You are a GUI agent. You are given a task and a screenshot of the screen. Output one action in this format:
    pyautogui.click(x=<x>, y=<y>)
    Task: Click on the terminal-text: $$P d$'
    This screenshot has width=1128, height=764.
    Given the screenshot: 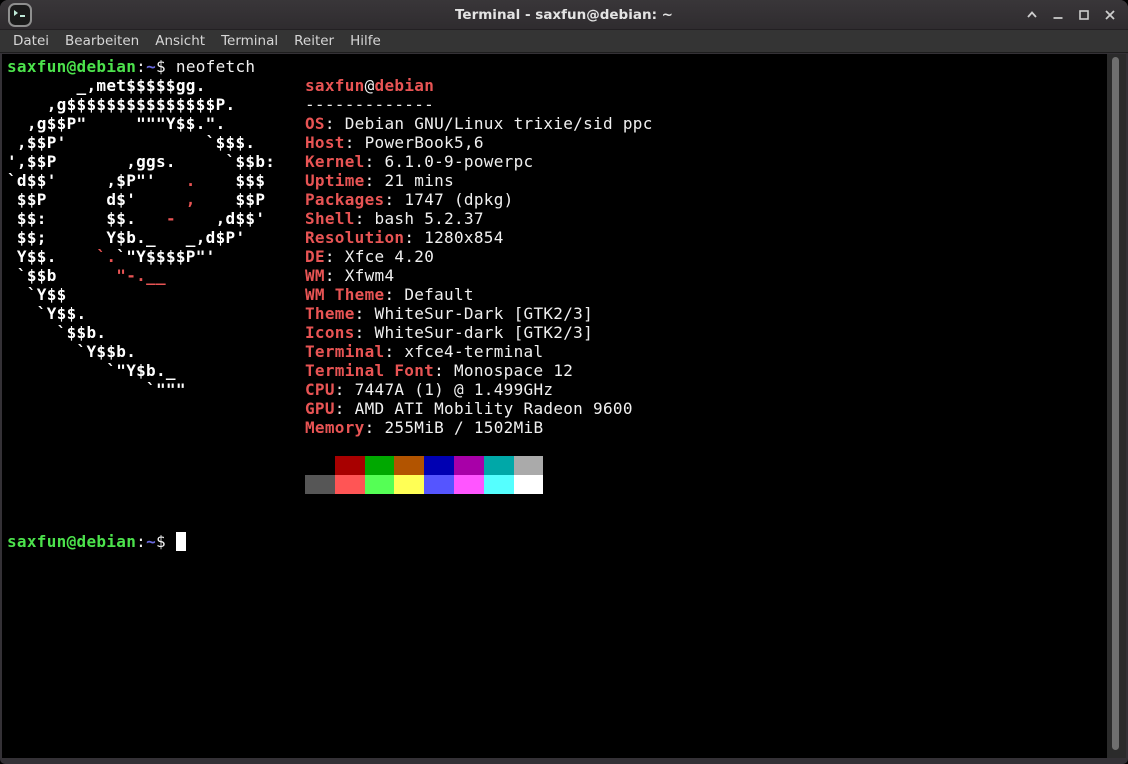 What is the action you would take?
    pyautogui.click(x=96, y=199)
    